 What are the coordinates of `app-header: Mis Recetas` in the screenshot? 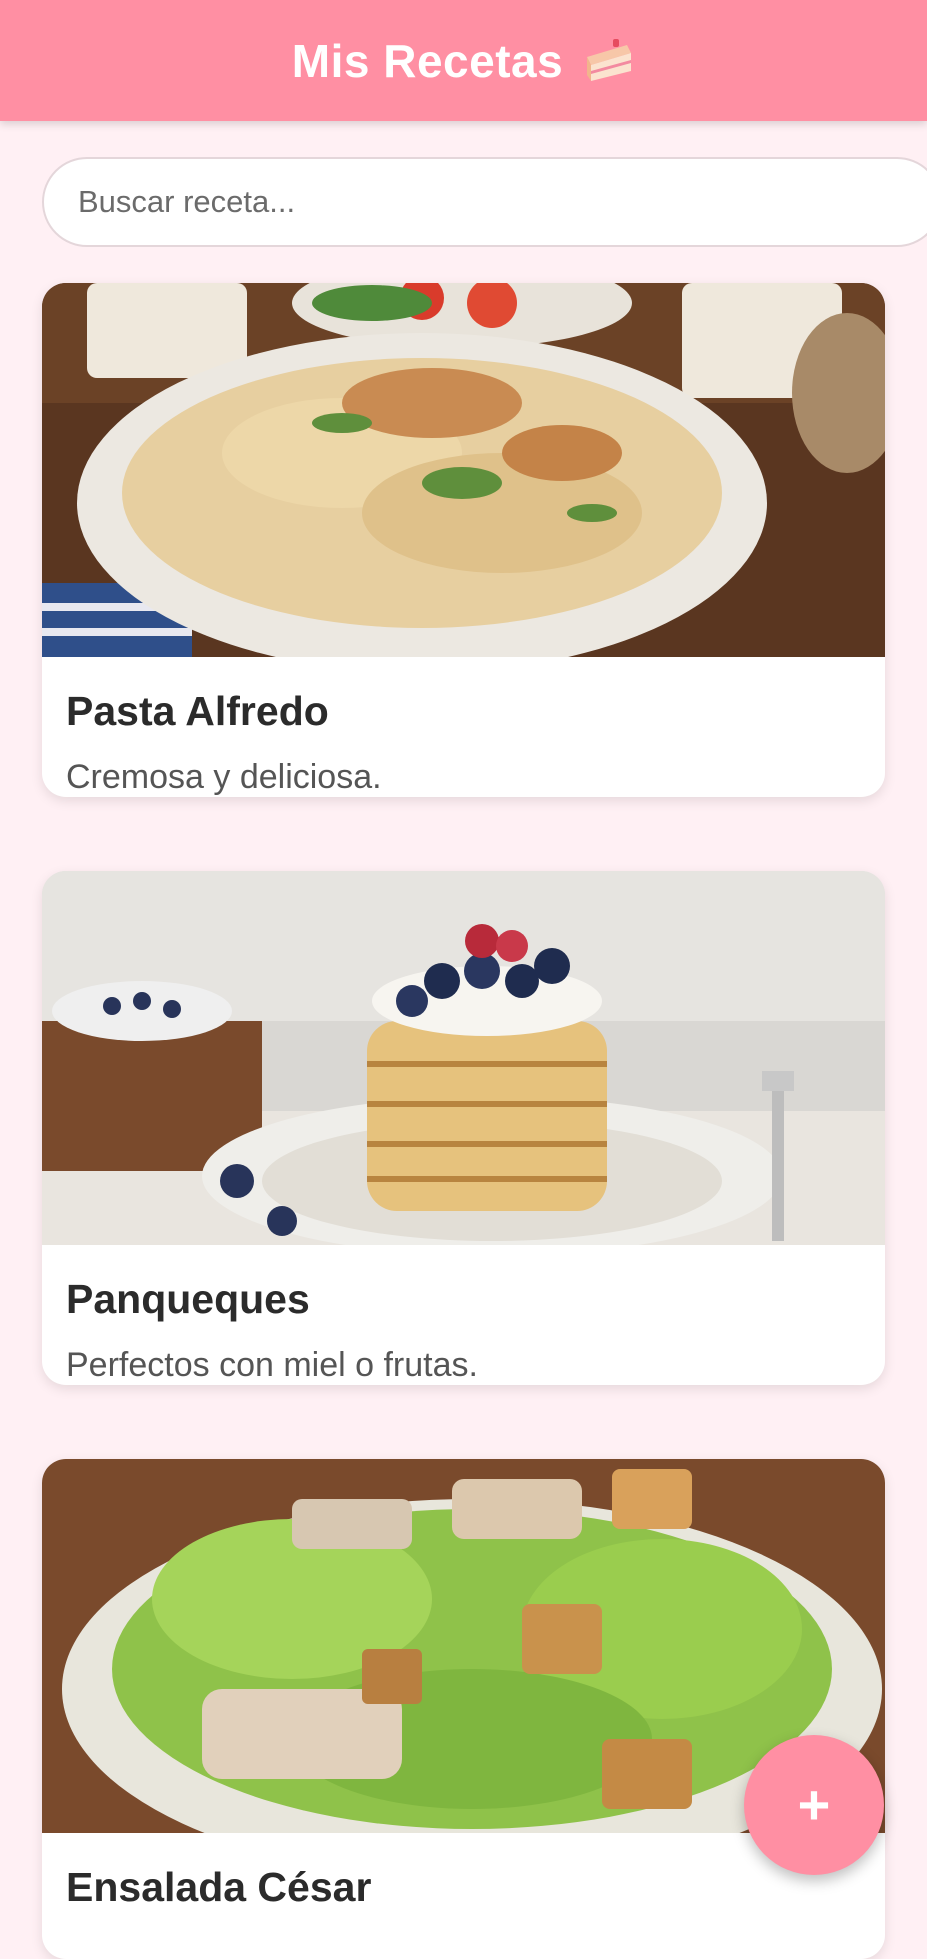 It's located at (463, 60).